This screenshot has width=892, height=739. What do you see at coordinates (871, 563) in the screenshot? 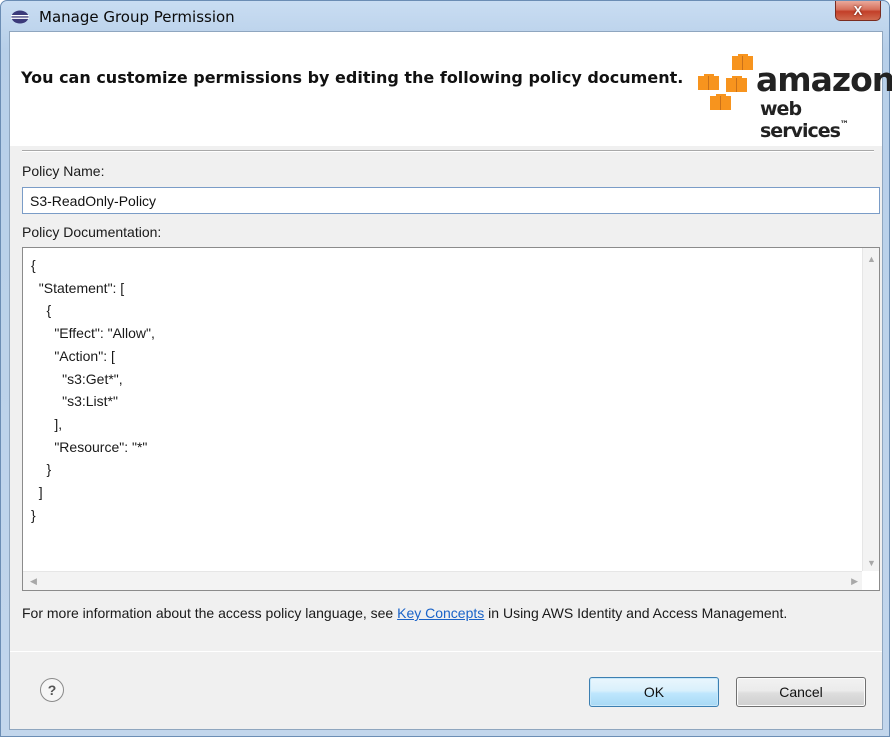
I see `scroll-down-icon: ▼` at bounding box center [871, 563].